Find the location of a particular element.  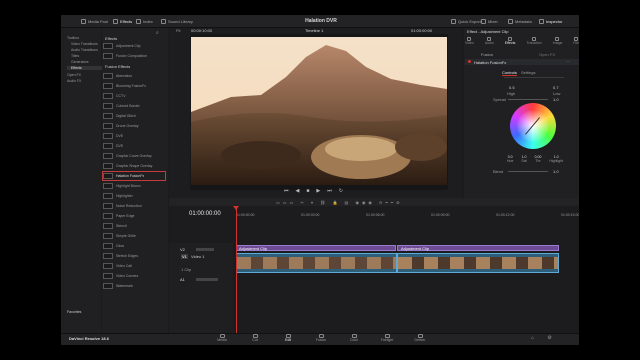

page-tab-label: Media is located at coordinates (222, 340).